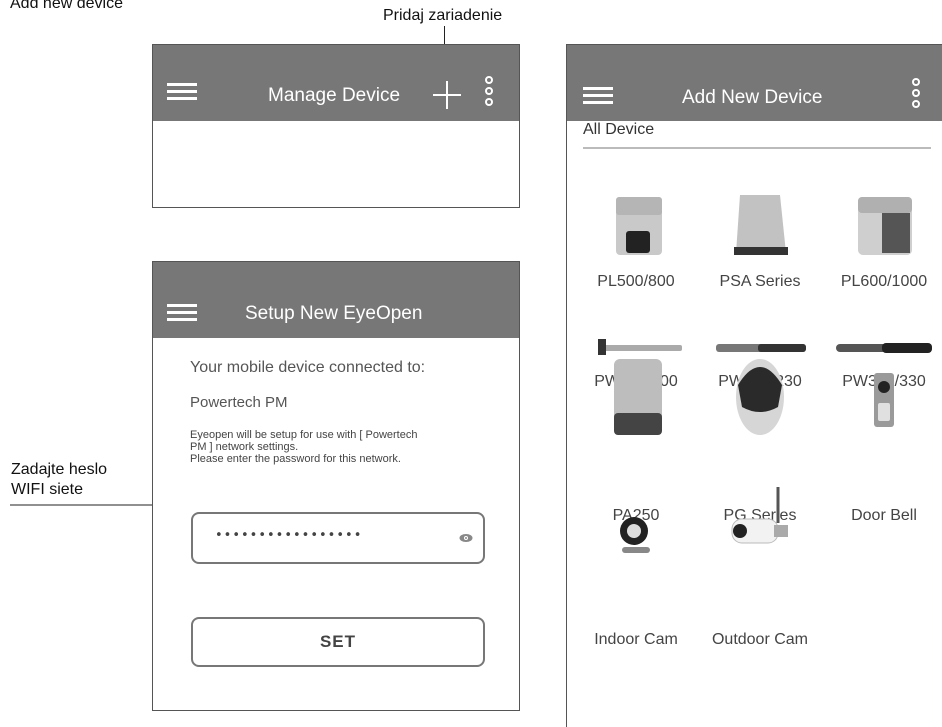 Image resolution: width=942 pixels, height=727 pixels. I want to click on password-callout-line1: Zadajte heslo, so click(59, 469).